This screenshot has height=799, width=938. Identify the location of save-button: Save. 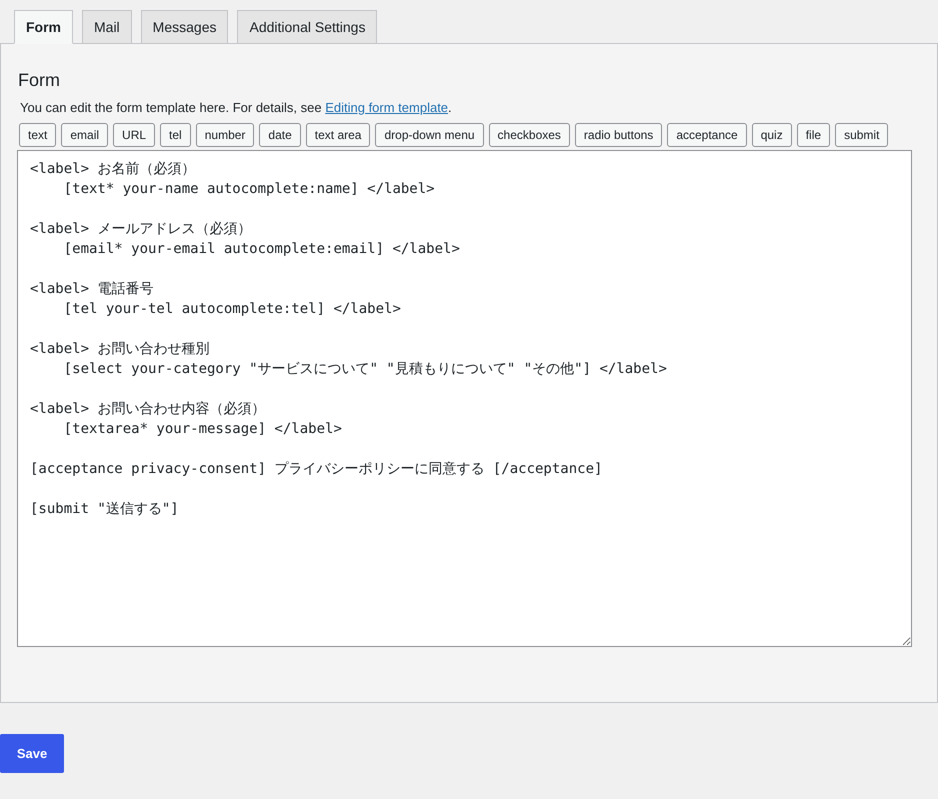
(32, 753).